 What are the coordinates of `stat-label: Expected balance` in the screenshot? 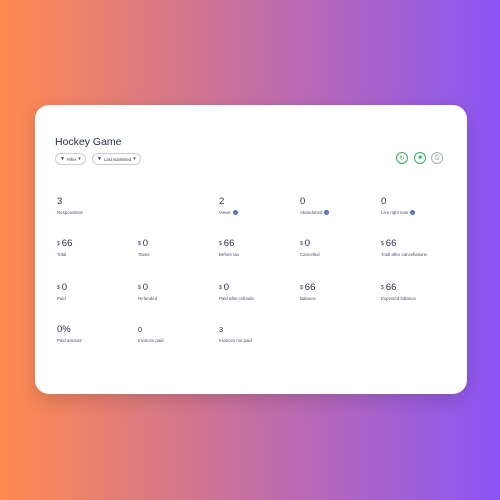 It's located at (398, 298).